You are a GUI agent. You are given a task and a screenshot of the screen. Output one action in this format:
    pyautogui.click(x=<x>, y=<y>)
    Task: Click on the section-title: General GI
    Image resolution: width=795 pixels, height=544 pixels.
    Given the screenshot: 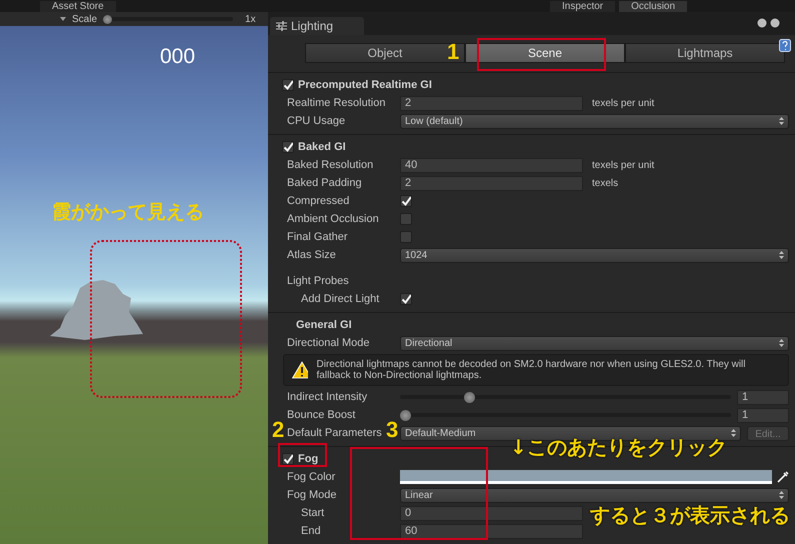 What is the action you would take?
    pyautogui.click(x=324, y=325)
    